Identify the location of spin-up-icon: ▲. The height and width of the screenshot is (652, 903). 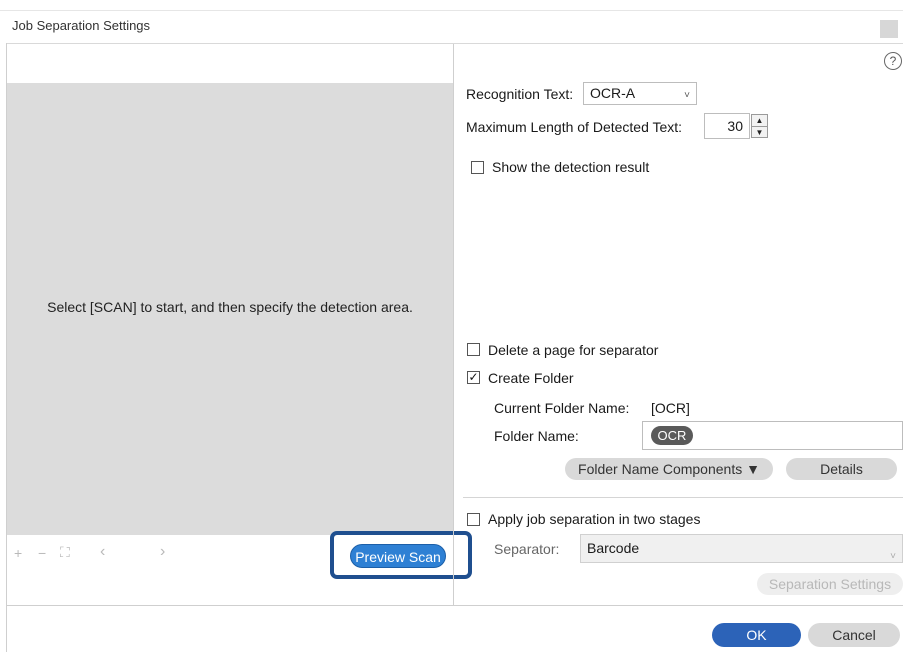
(759, 120).